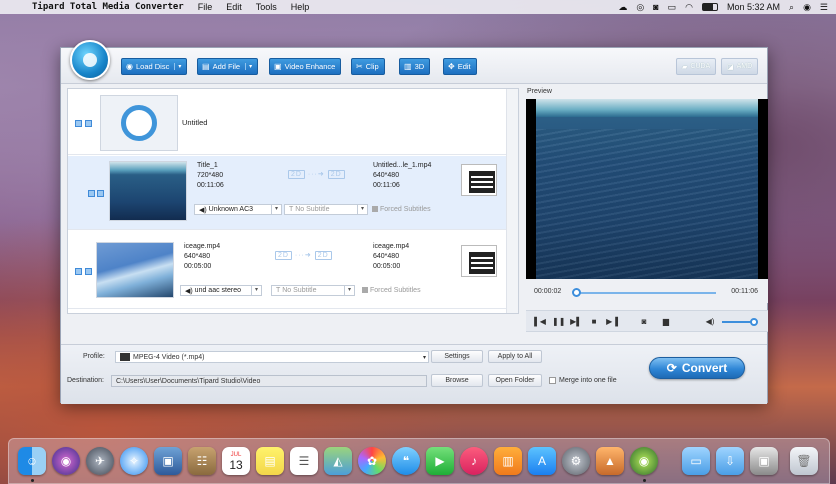 The width and height of the screenshot is (836, 484). I want to click on clip-button: ✂ Clip, so click(368, 66).